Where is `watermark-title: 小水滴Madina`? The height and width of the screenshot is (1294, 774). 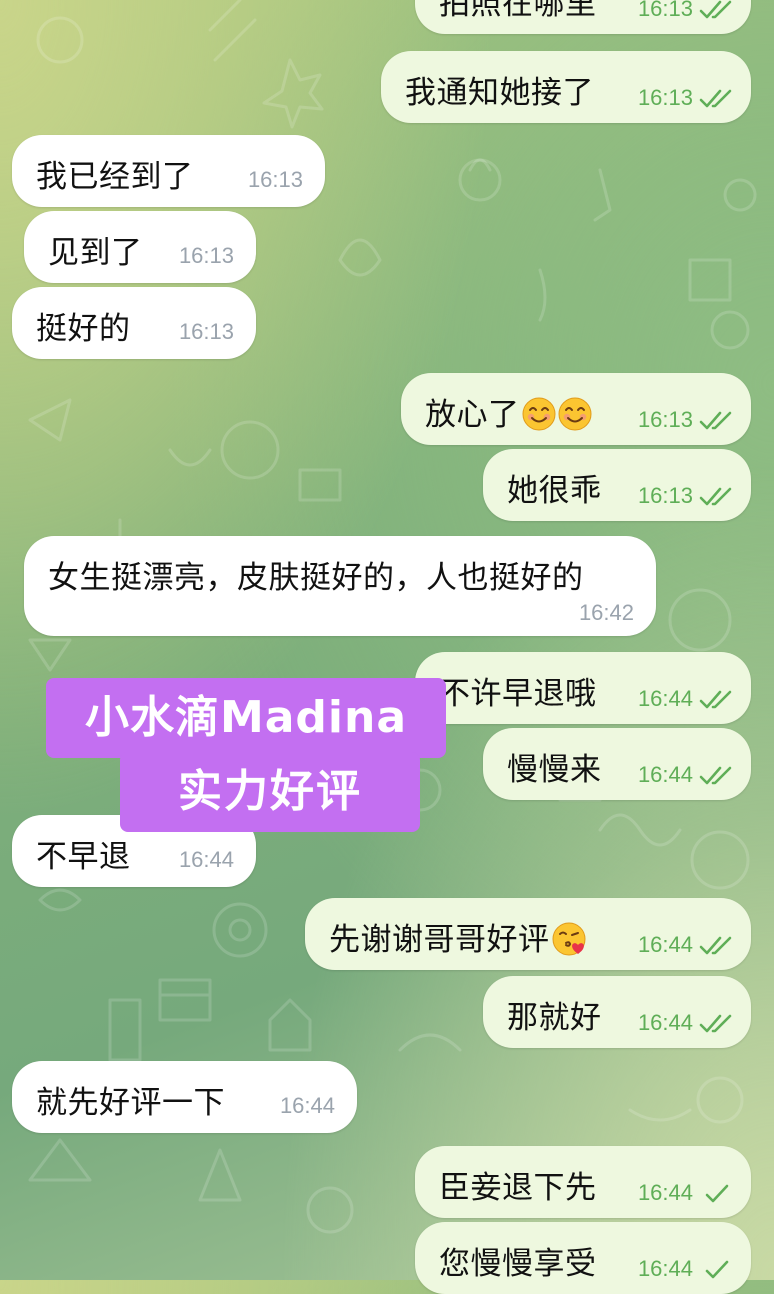
watermark-title: 小水滴Madina is located at coordinates (246, 718).